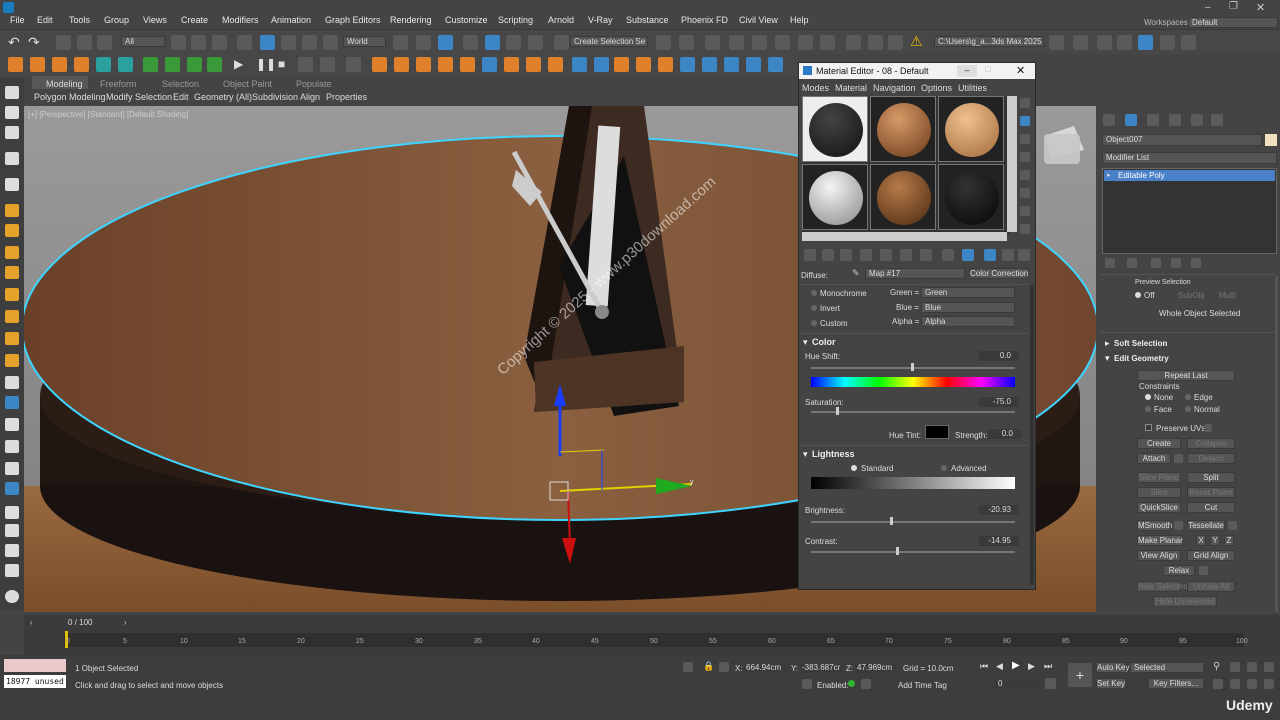 This screenshot has height=720, width=1280. What do you see at coordinates (1252, 684) in the screenshot?
I see `orbit-icon` at bounding box center [1252, 684].